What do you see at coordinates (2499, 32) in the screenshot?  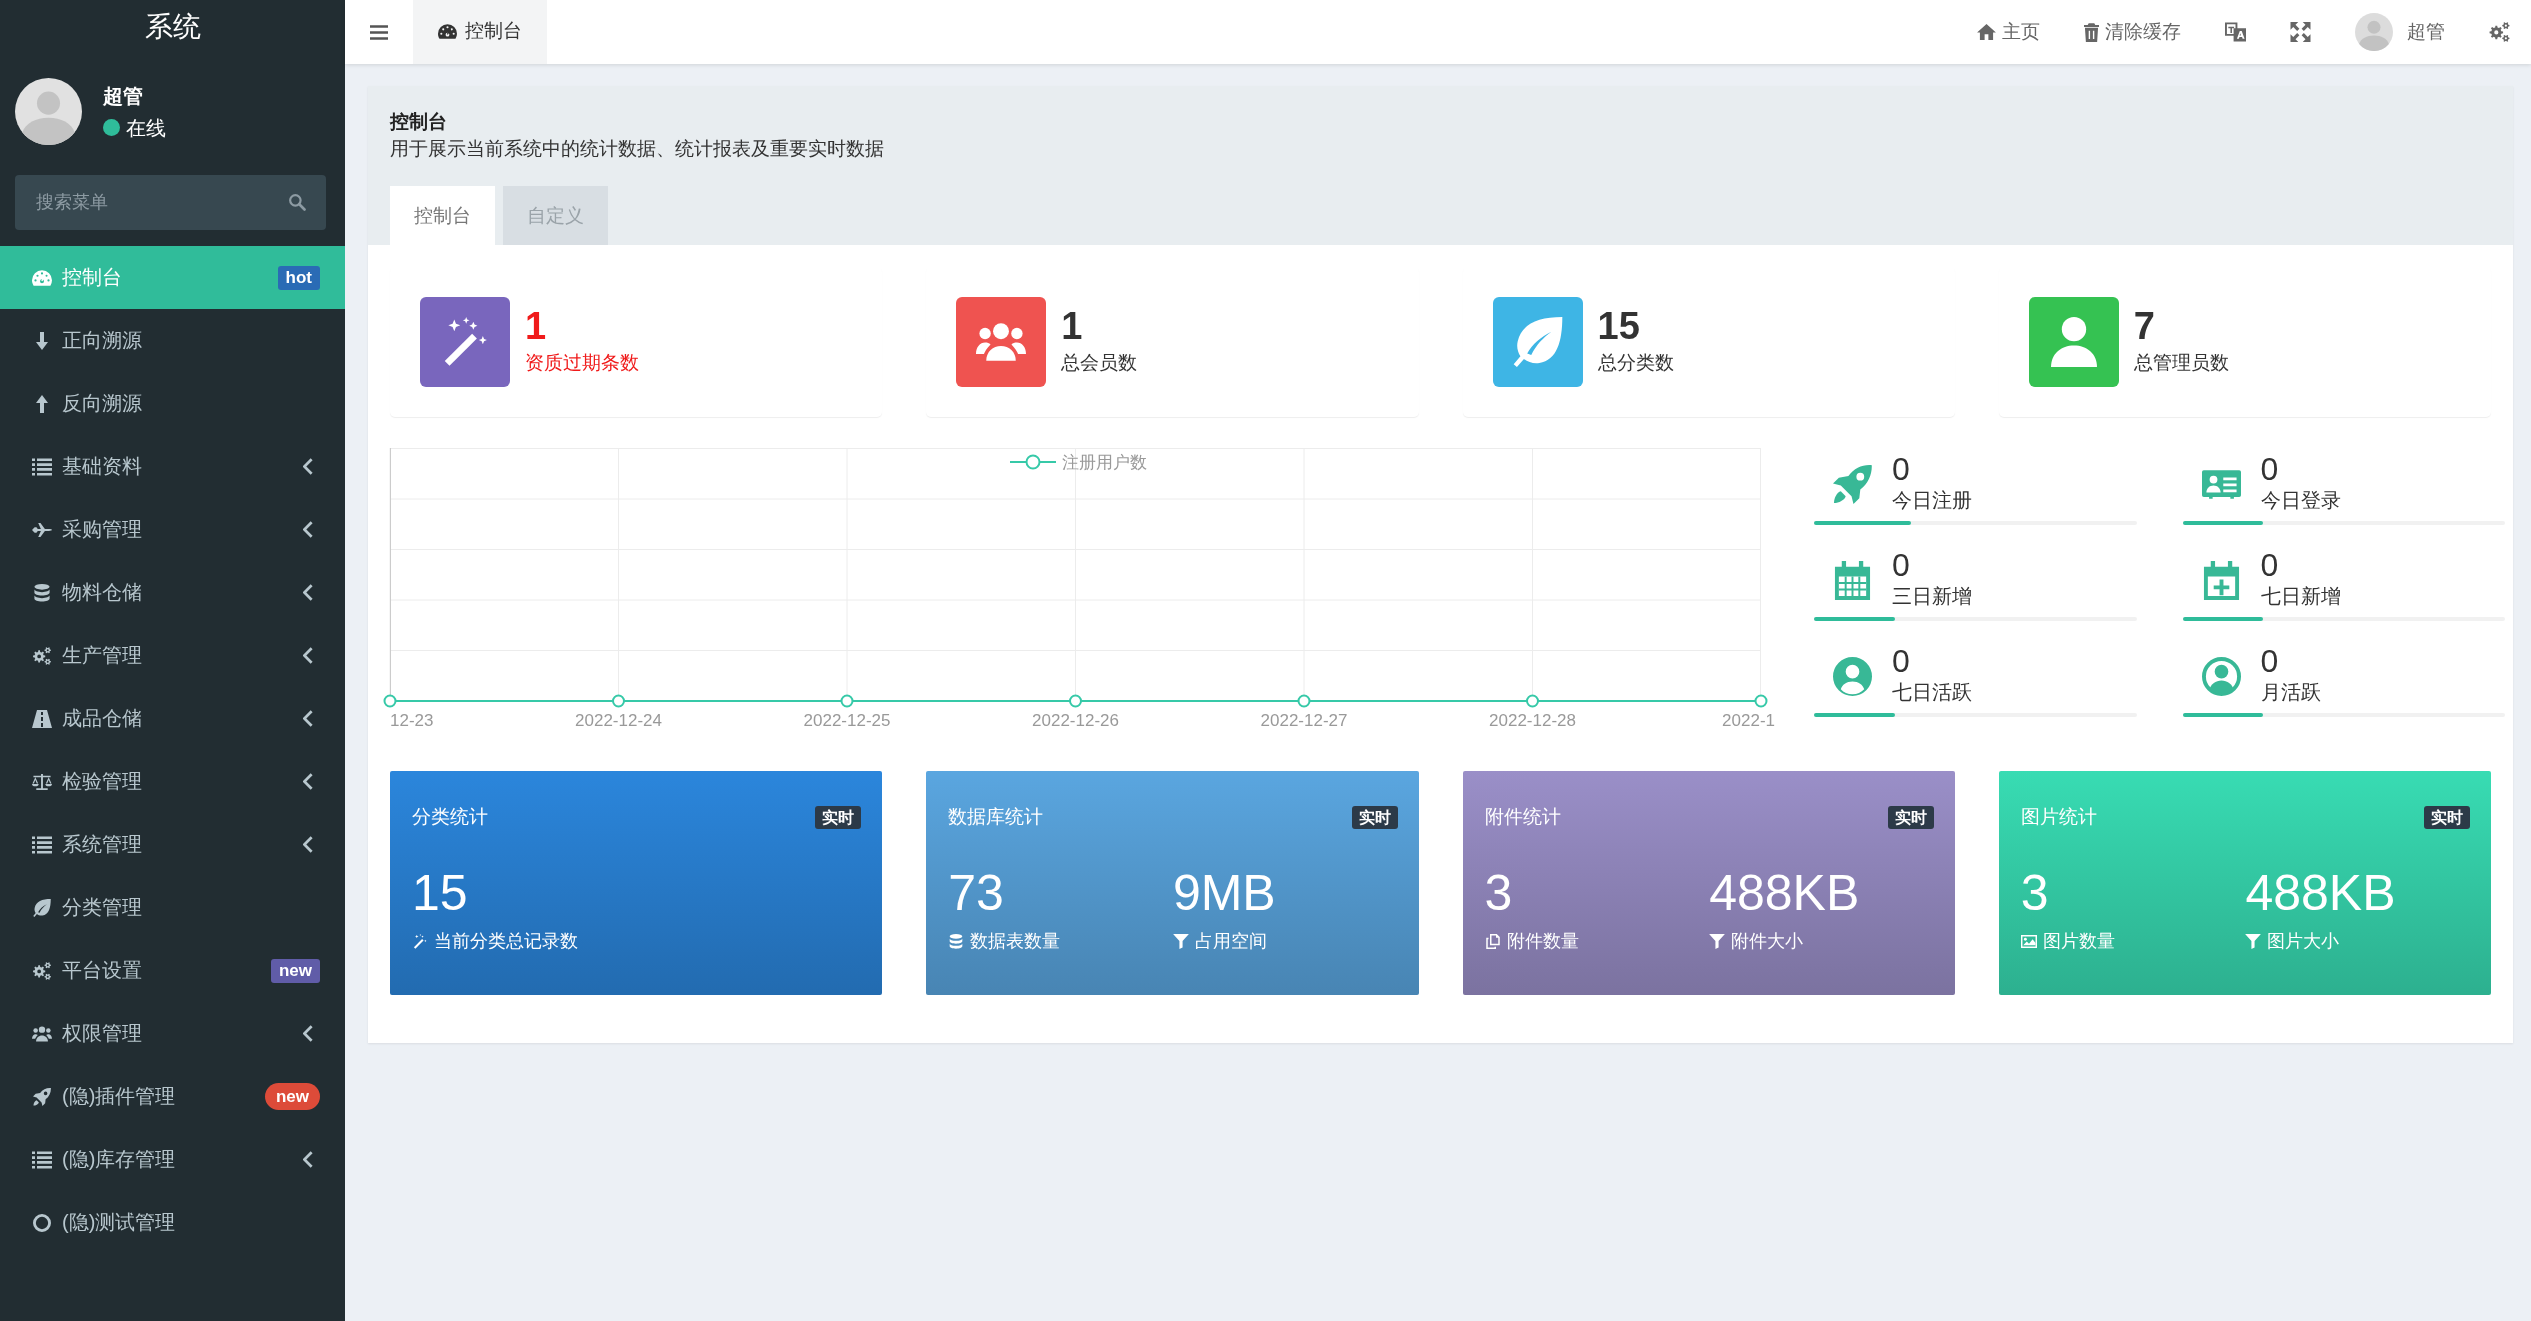 I see `settings-icon` at bounding box center [2499, 32].